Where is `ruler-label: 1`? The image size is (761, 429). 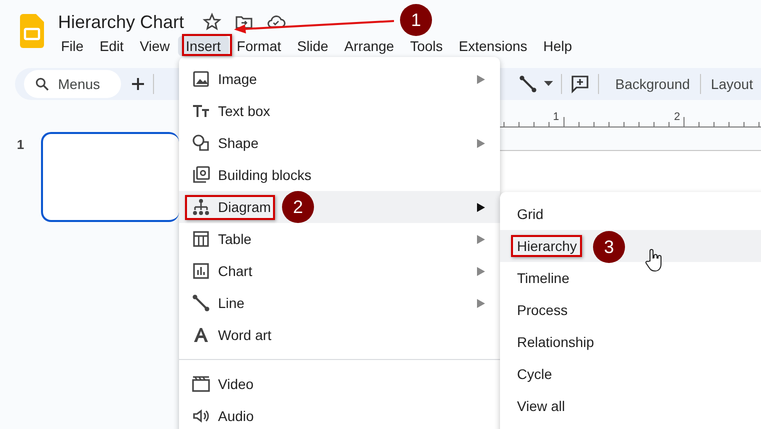
ruler-label: 1 is located at coordinates (556, 117).